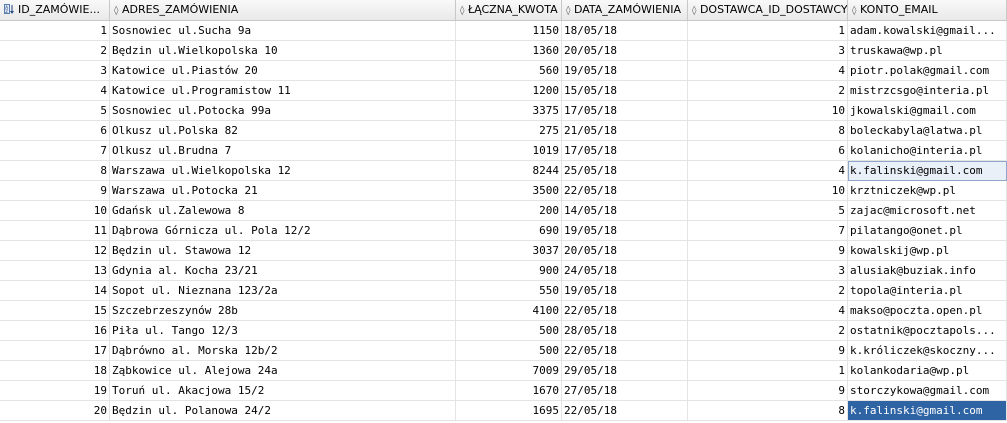  What do you see at coordinates (625, 111) in the screenshot?
I see `cell-data: 17/05/18` at bounding box center [625, 111].